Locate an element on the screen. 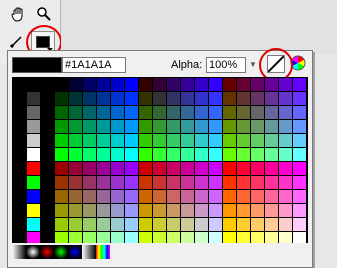 This screenshot has height=268, width=337. color-wheel-icon is located at coordinates (298, 63).